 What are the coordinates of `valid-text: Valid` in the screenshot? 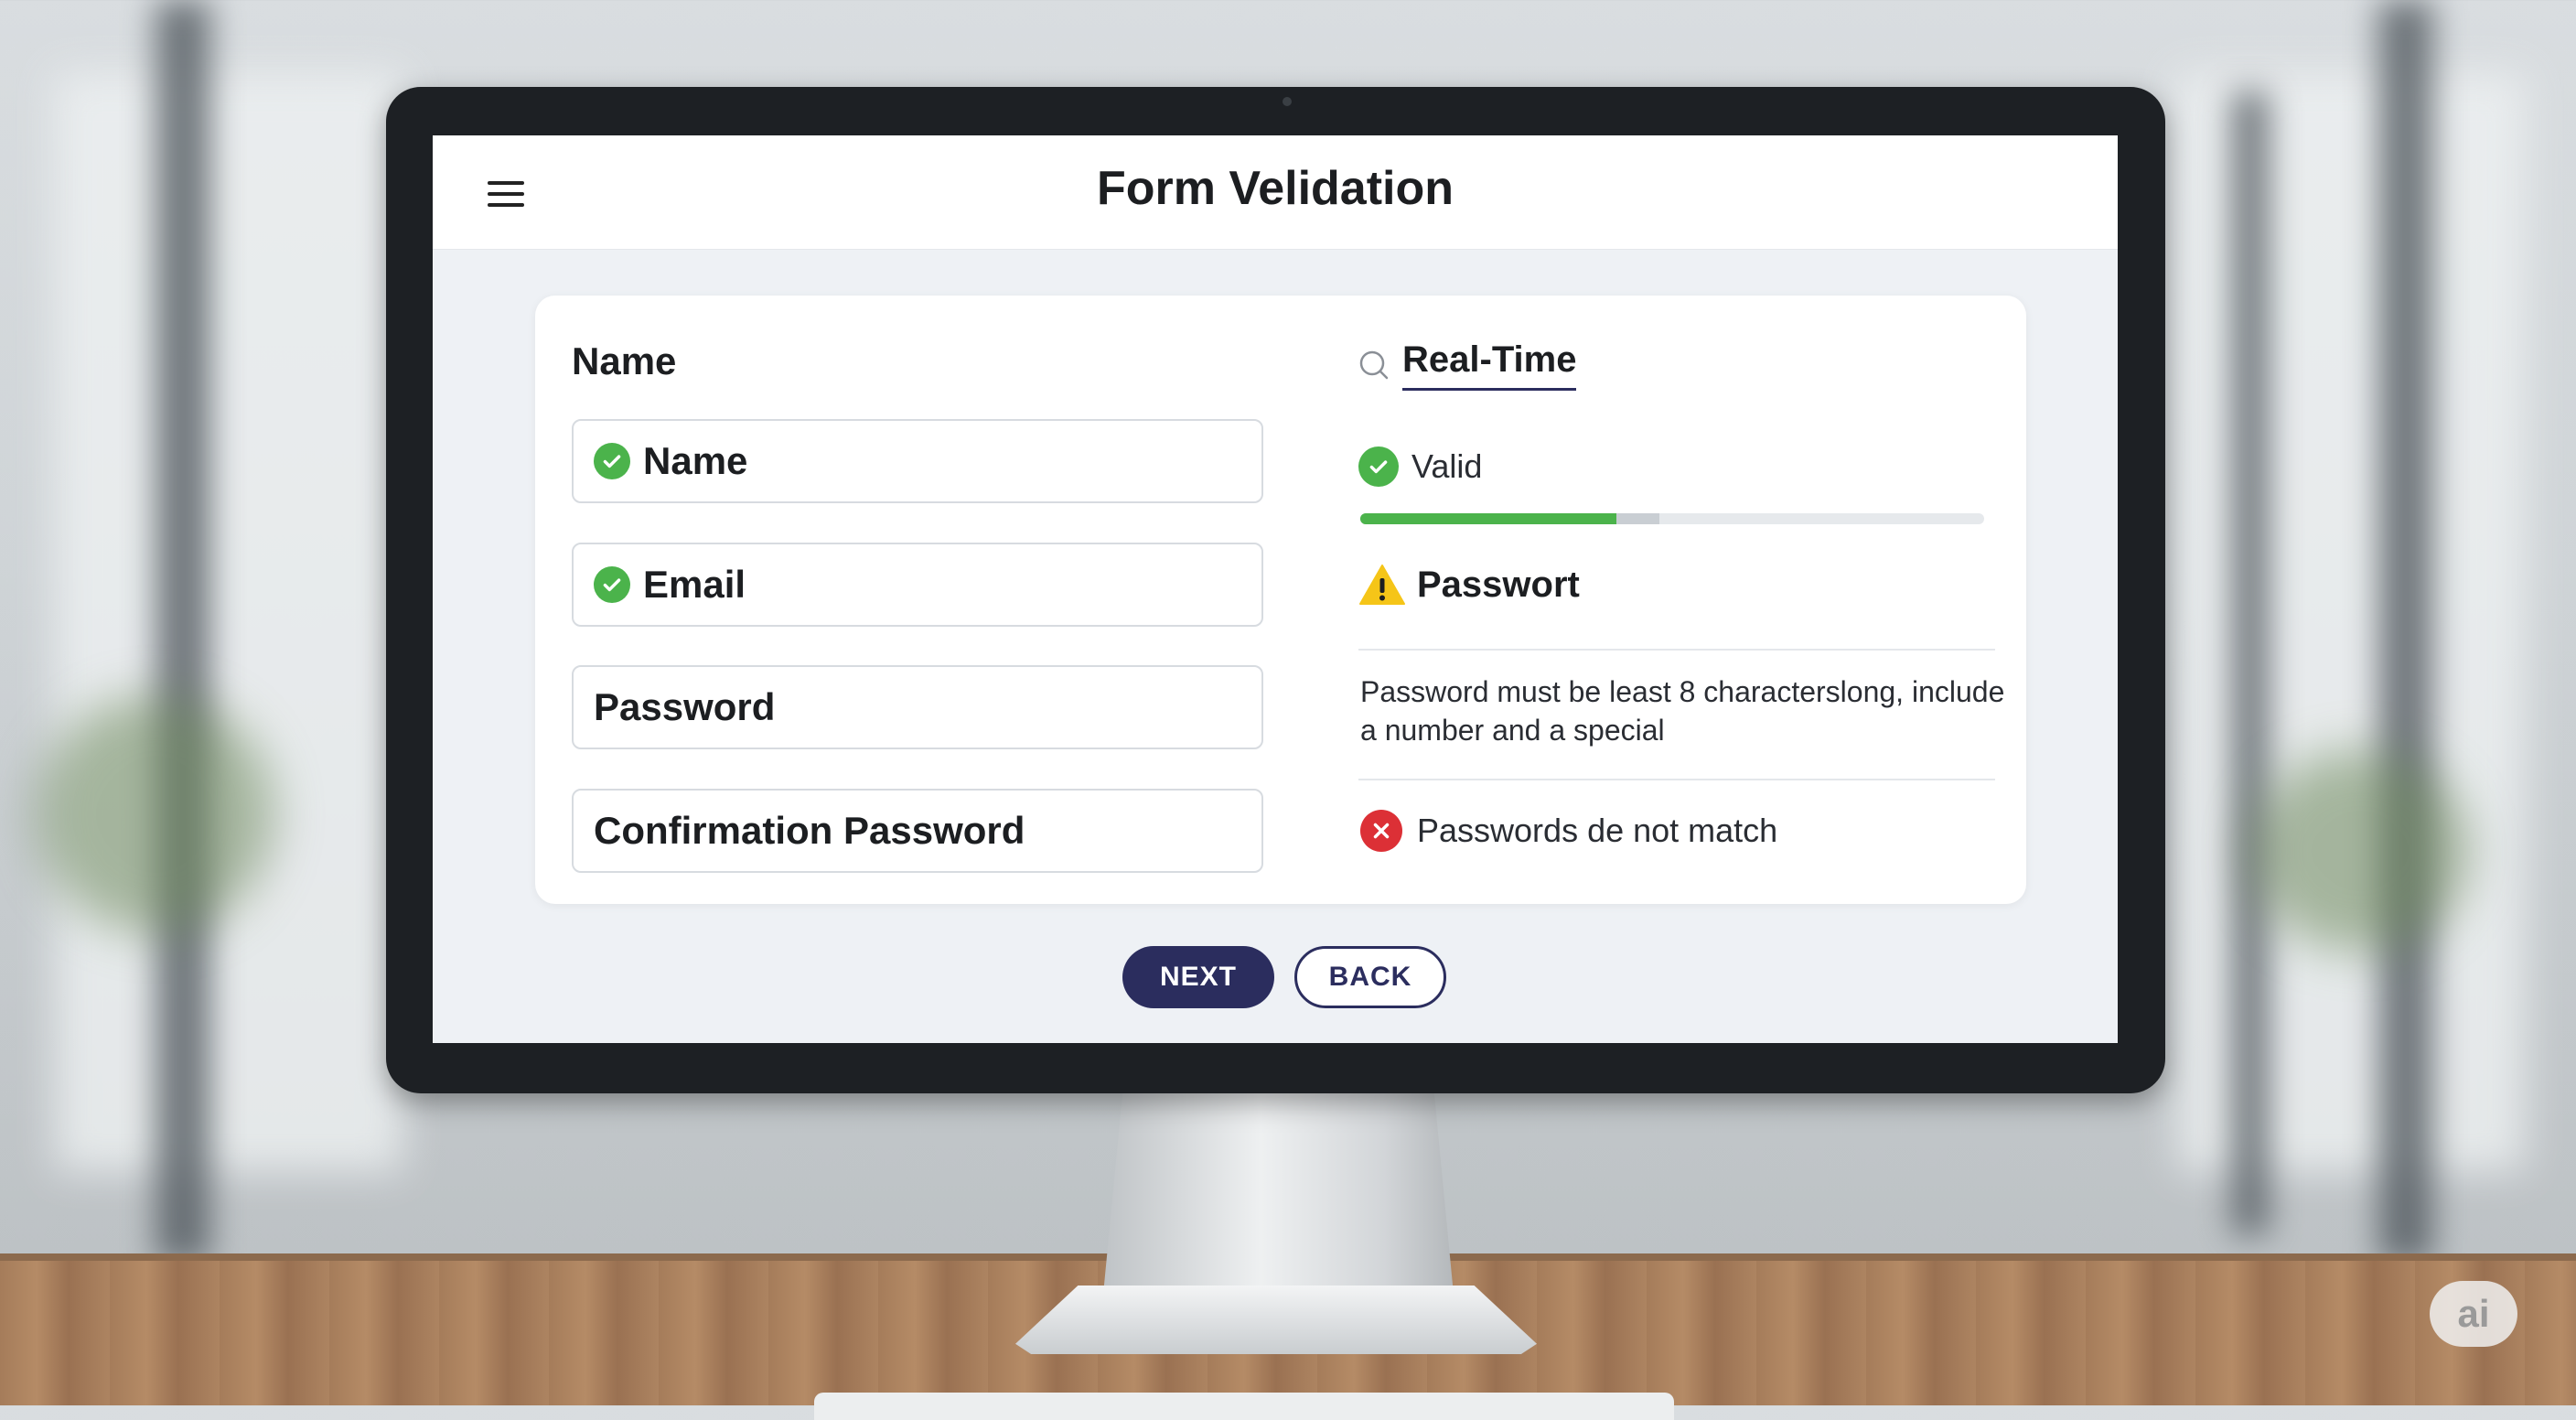 It's located at (1447, 466).